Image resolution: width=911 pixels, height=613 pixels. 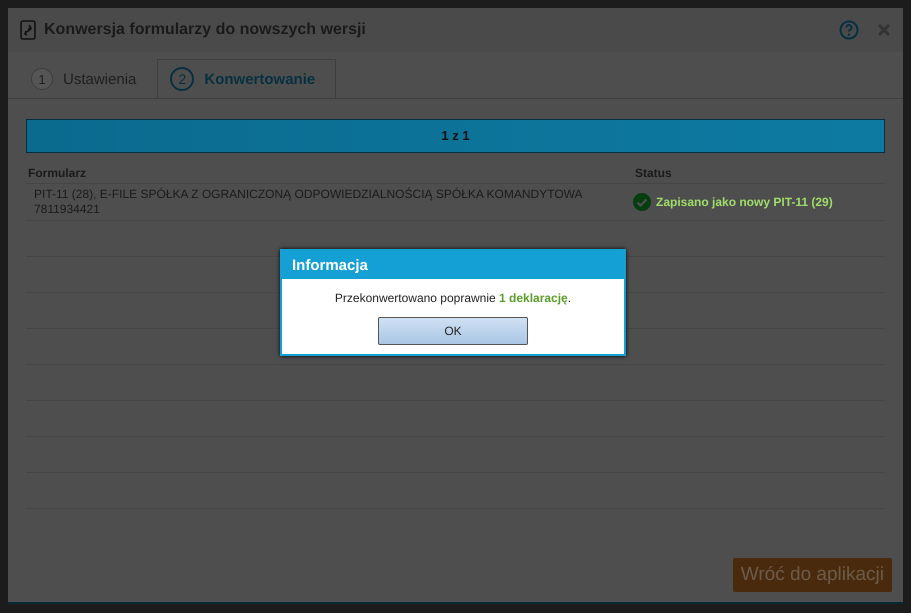 I want to click on tab: 2 Konwertowanie, so click(x=246, y=78).